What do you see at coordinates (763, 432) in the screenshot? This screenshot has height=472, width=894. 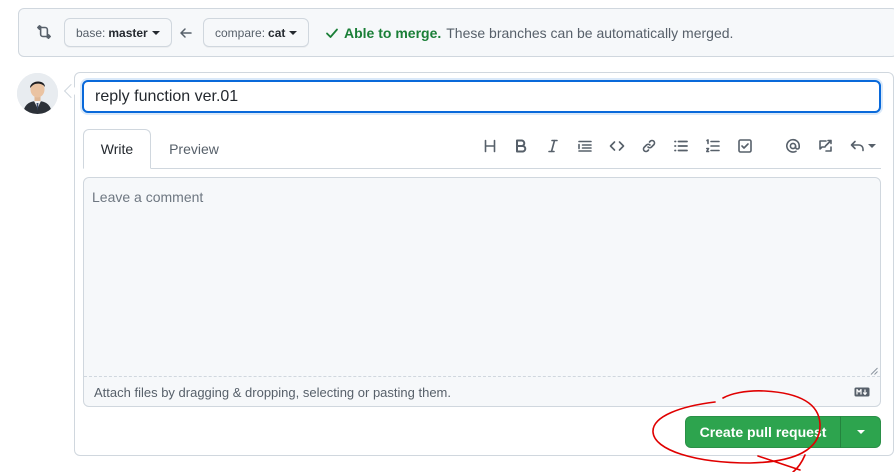 I see `create-pull-request-button: Create pull request` at bounding box center [763, 432].